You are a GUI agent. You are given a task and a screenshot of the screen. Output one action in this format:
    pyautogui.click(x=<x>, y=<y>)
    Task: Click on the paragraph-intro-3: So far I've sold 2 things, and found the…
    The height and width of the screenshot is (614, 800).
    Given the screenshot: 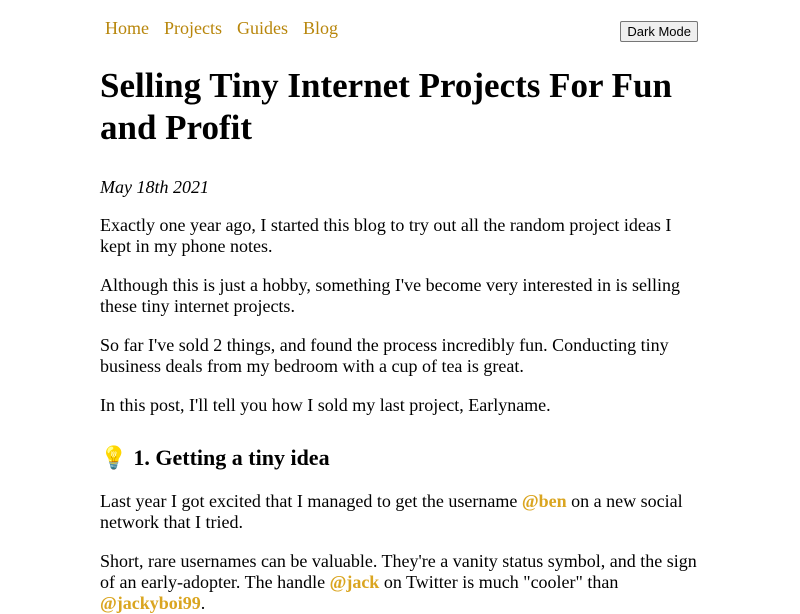 What is the action you would take?
    pyautogui.click(x=384, y=355)
    